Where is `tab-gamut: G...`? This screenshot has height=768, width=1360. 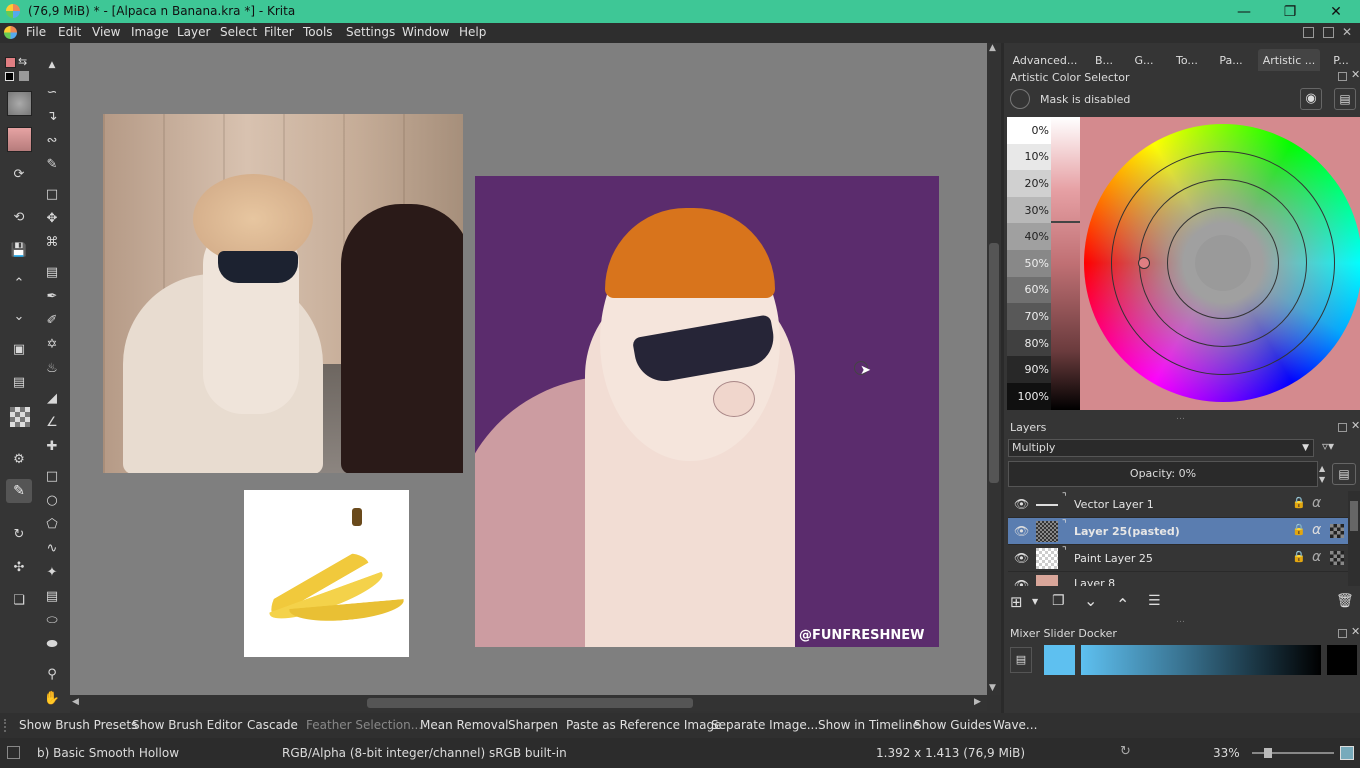 tab-gamut: G... is located at coordinates (1144, 60).